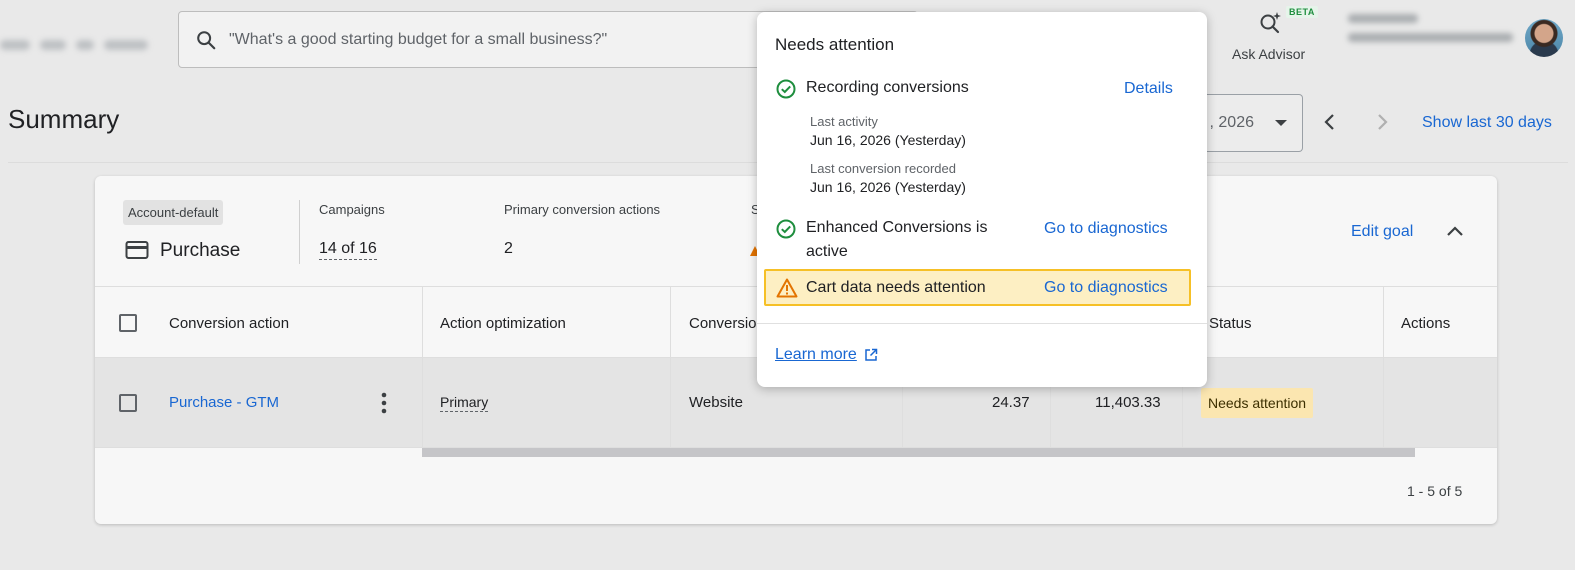  Describe the element at coordinates (835, 44) in the screenshot. I see `popover-title: Needs attention` at that location.